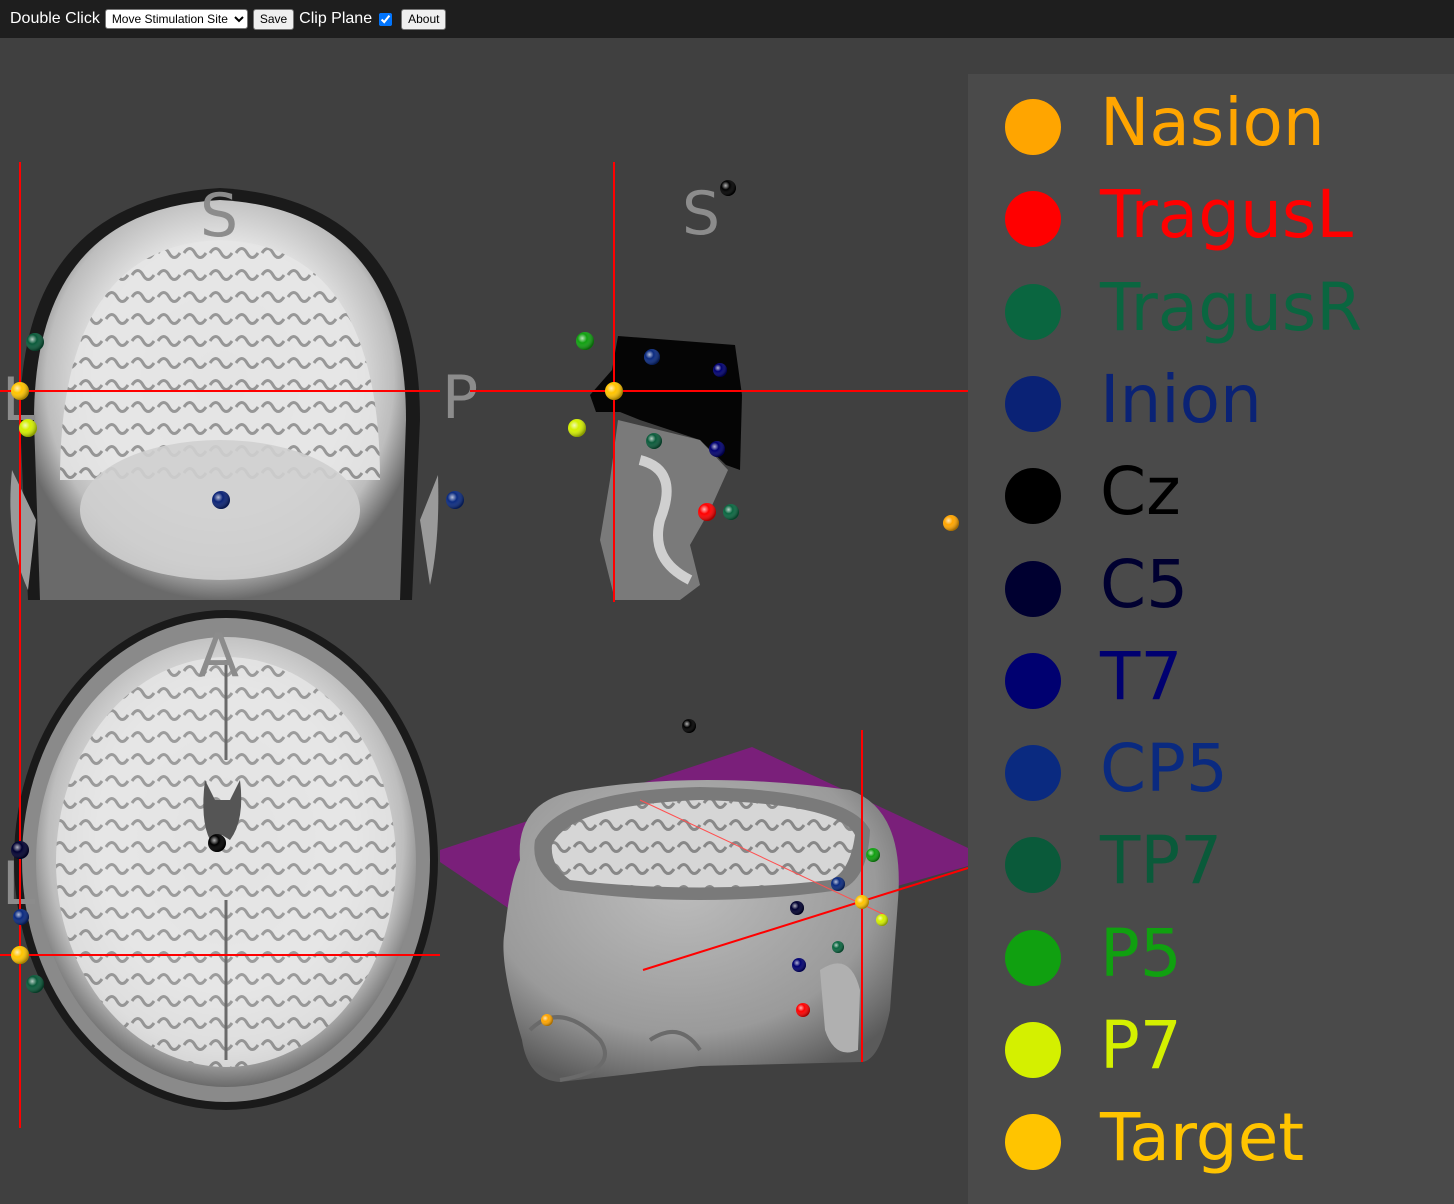 The width and height of the screenshot is (1454, 1204). What do you see at coordinates (1211, 956) in the screenshot?
I see `legend-item-p5: P5` at bounding box center [1211, 956].